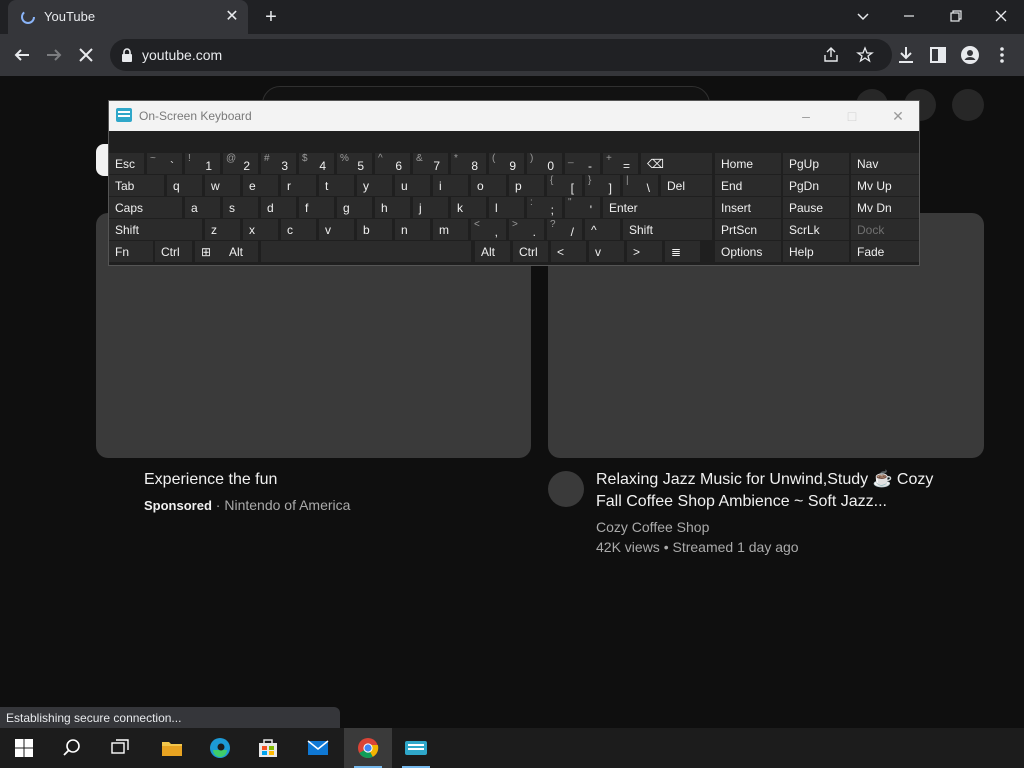 This screenshot has height=768, width=1024. What do you see at coordinates (544, 163) in the screenshot?
I see `key-0: ) 0` at bounding box center [544, 163].